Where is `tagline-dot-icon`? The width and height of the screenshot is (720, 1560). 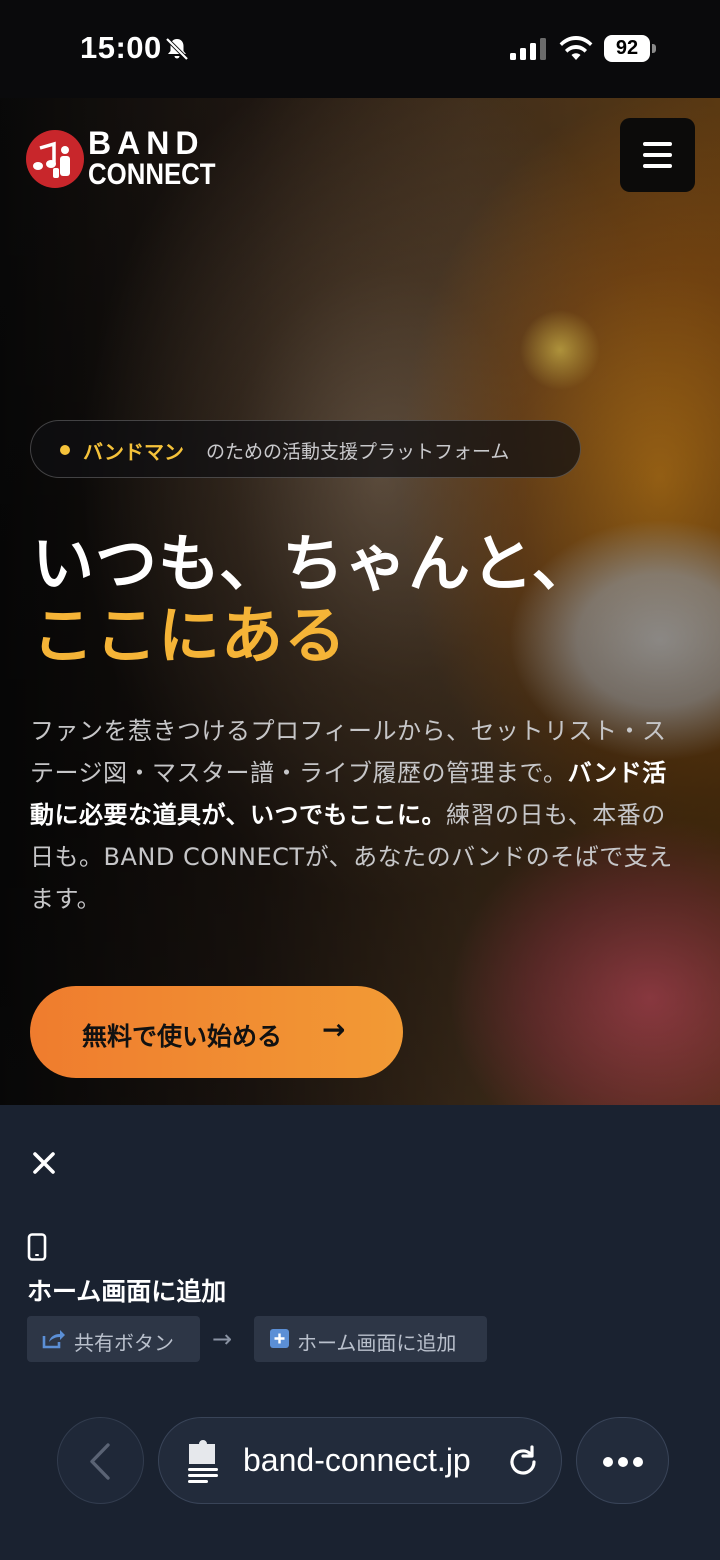 tagline-dot-icon is located at coordinates (65, 450).